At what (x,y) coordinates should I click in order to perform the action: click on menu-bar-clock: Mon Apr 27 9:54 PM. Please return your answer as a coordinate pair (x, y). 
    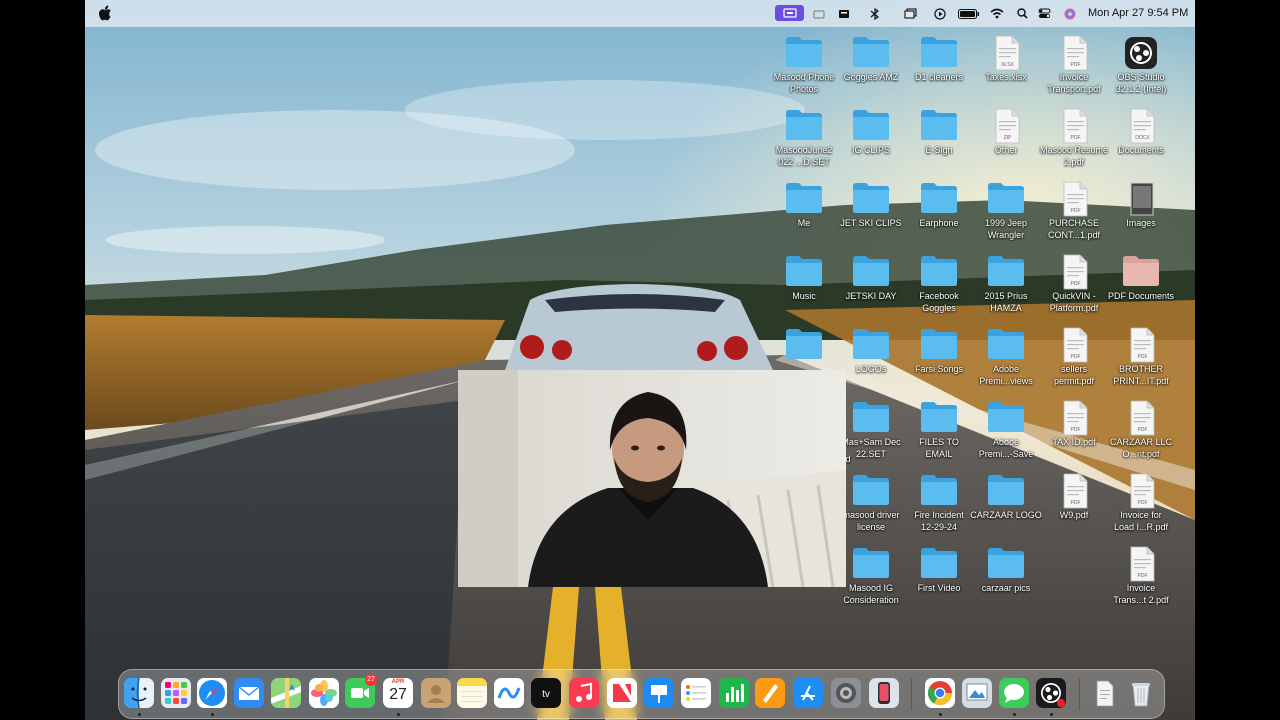
    Looking at the image, I should click on (1138, 13).